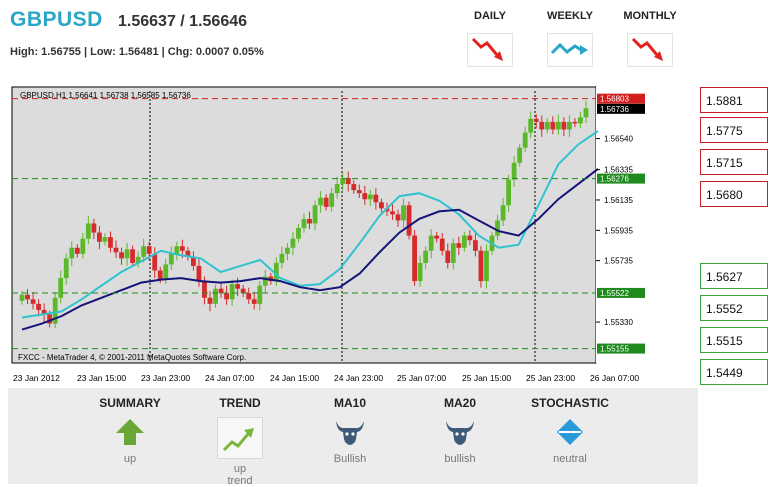  Describe the element at coordinates (734, 100) in the screenshot. I see `resistance-level-1: 1.5881` at that location.